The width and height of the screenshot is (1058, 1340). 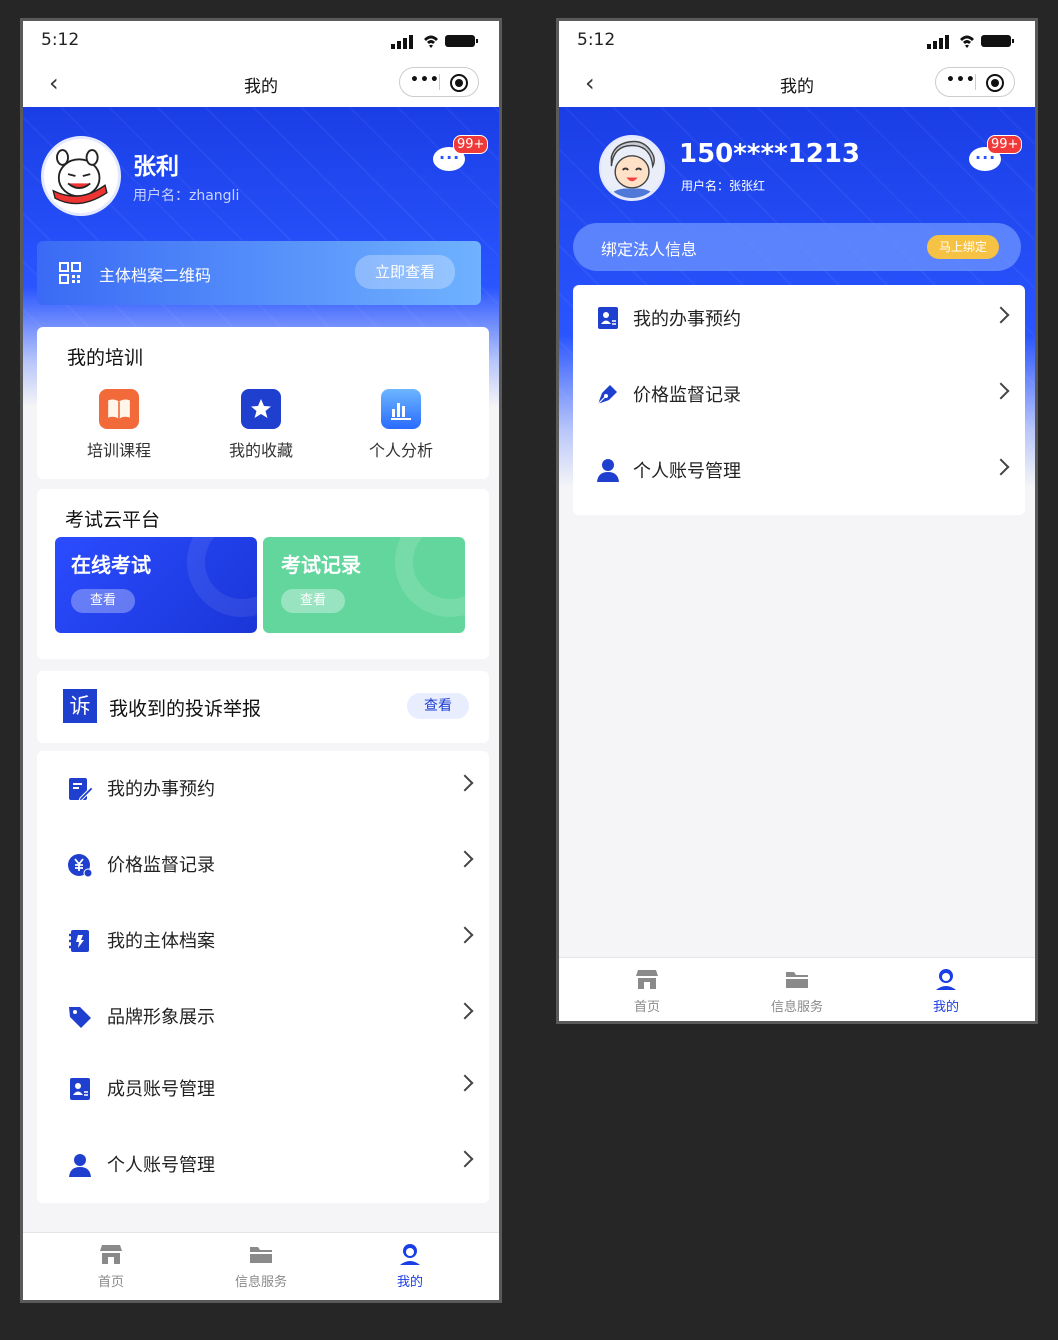 I want to click on menu-item-label: 价格监督记录, so click(x=161, y=865).